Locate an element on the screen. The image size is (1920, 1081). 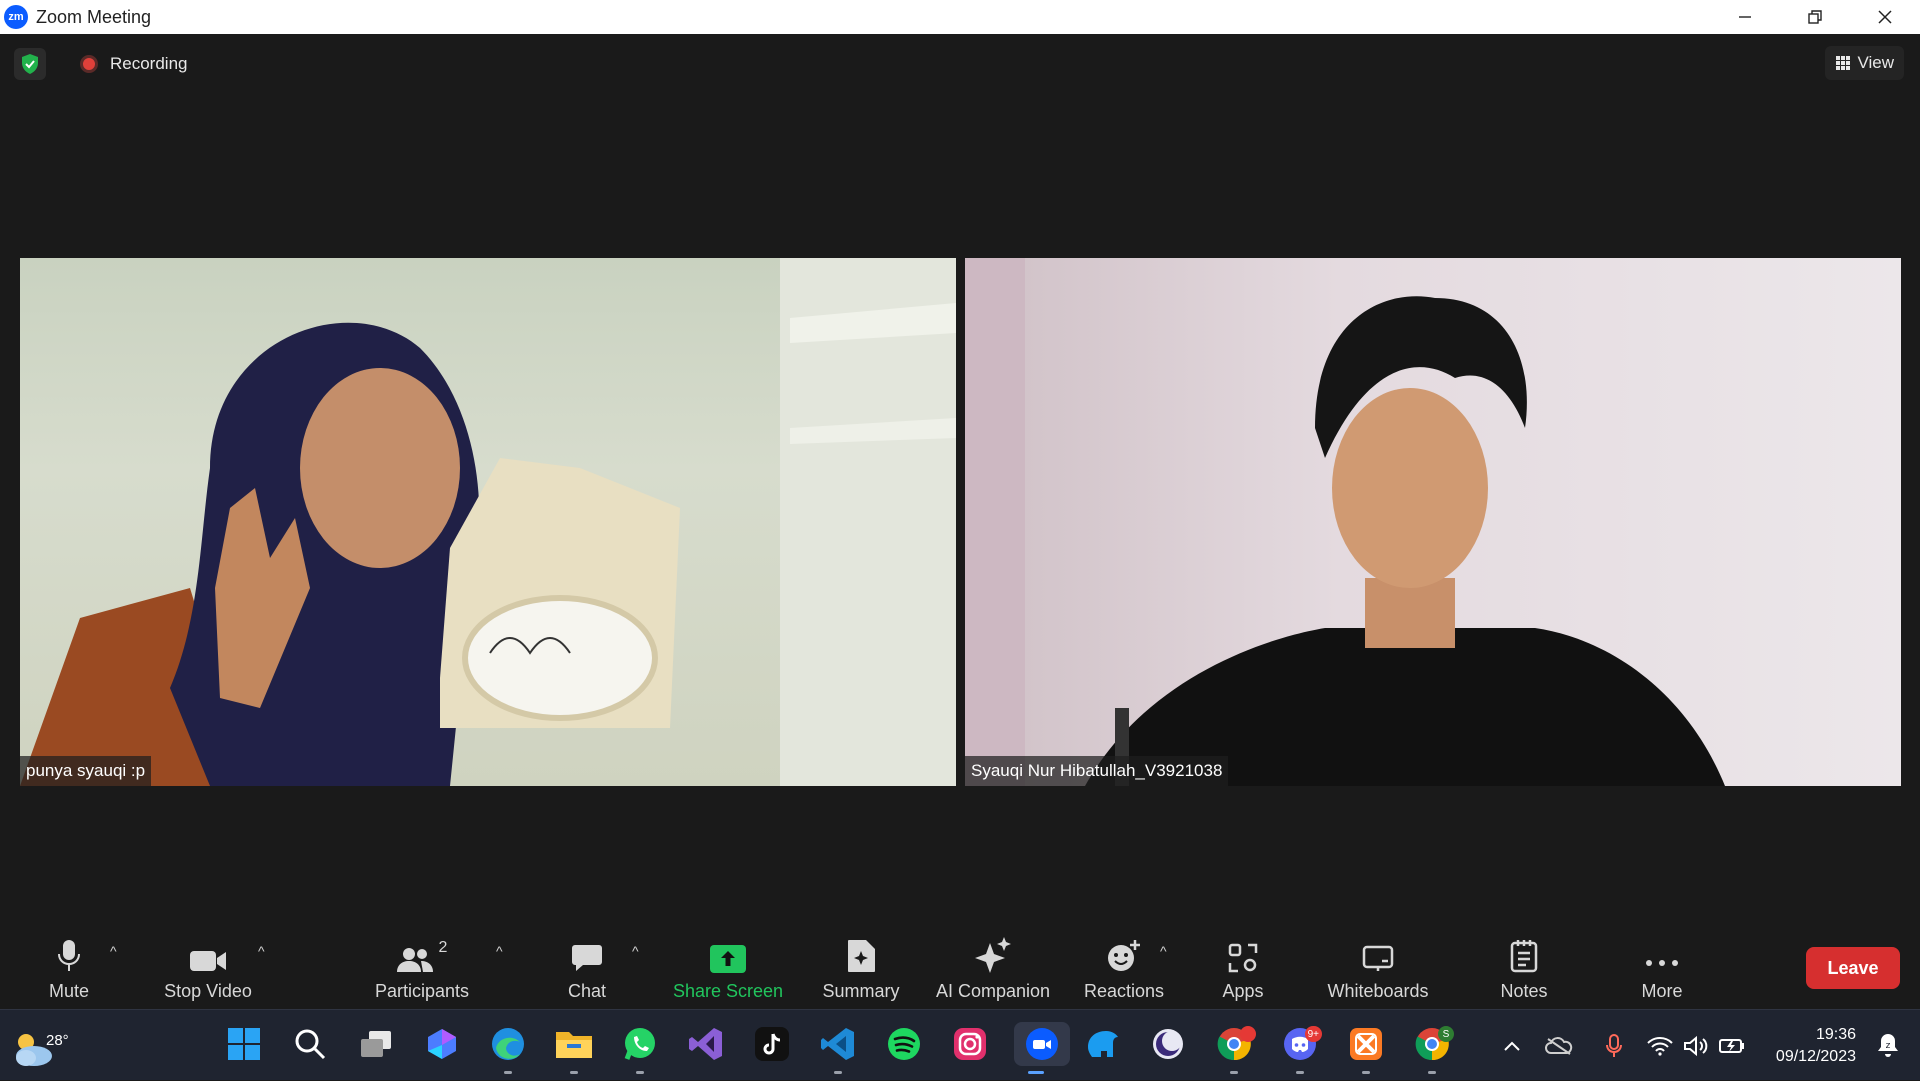
onedrive-cloud-offline-icon is located at coordinates (1559, 1045).